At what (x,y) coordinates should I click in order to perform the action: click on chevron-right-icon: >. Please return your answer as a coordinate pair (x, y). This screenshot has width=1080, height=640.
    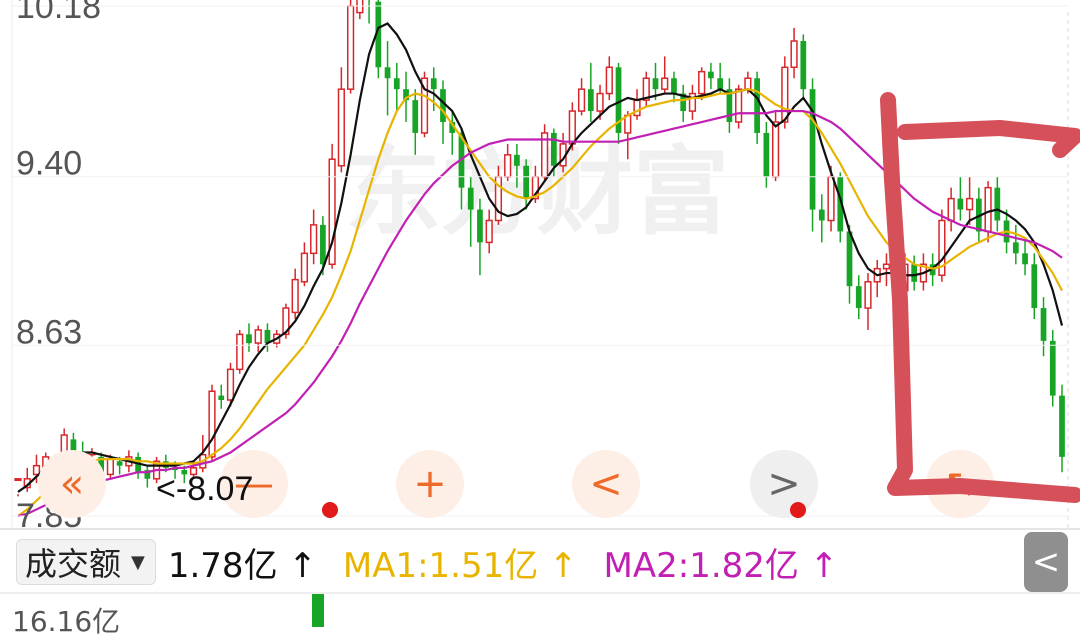
    Looking at the image, I should click on (784, 484).